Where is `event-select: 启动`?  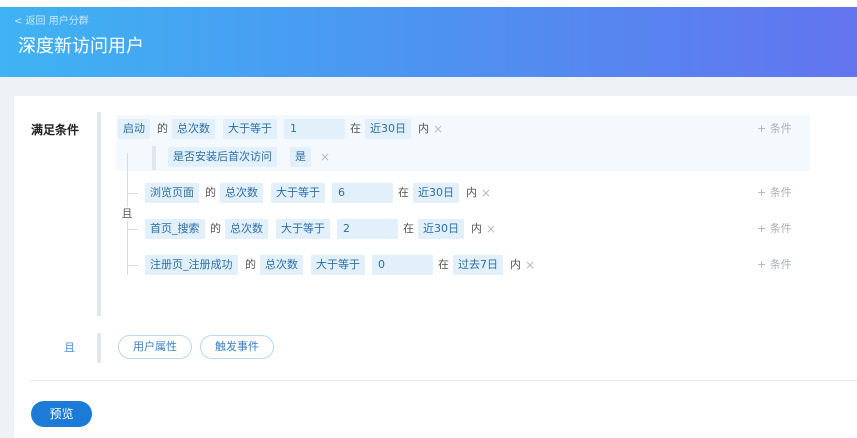 event-select: 启动 is located at coordinates (134, 129).